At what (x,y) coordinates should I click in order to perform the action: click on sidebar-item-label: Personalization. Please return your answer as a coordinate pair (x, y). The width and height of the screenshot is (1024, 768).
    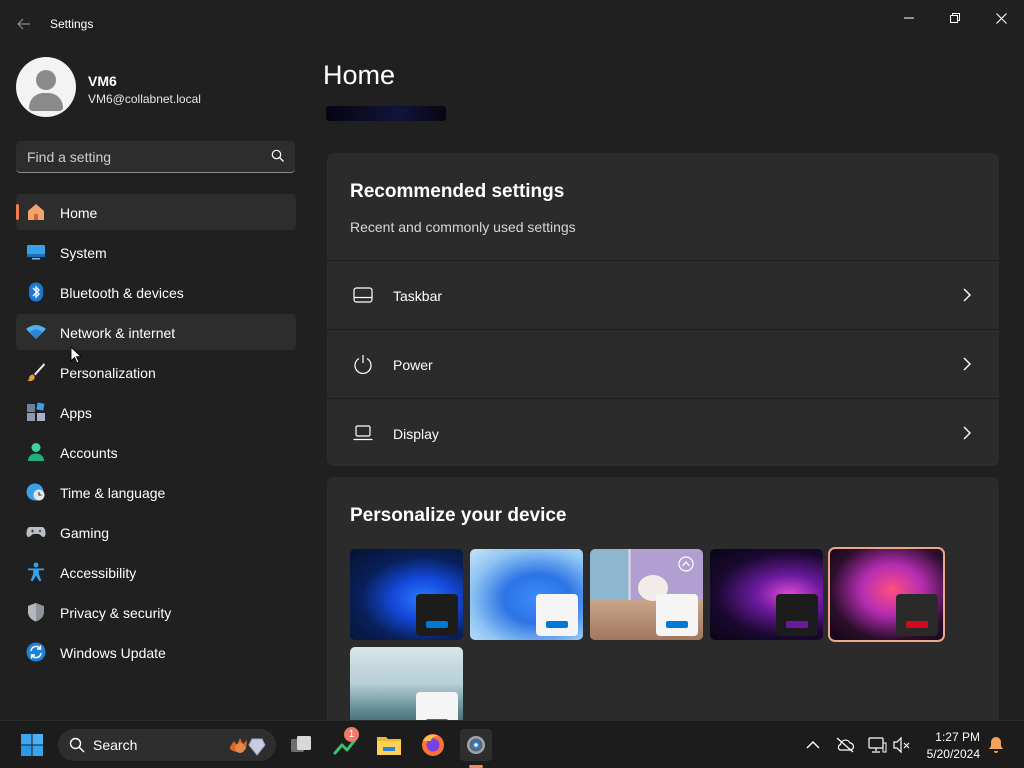
    Looking at the image, I should click on (108, 373).